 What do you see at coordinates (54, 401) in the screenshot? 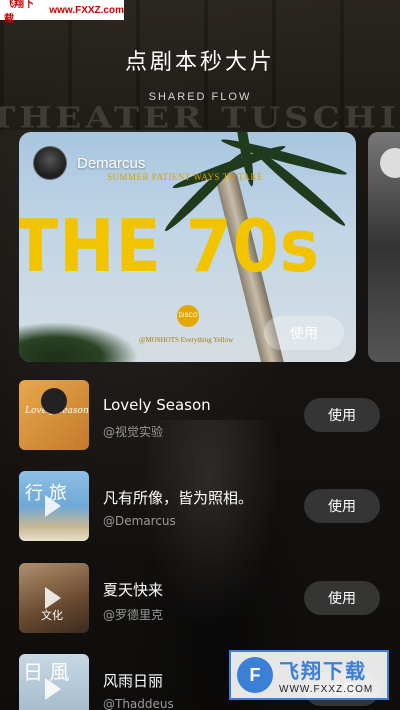
I see `thumbnail-face` at bounding box center [54, 401].